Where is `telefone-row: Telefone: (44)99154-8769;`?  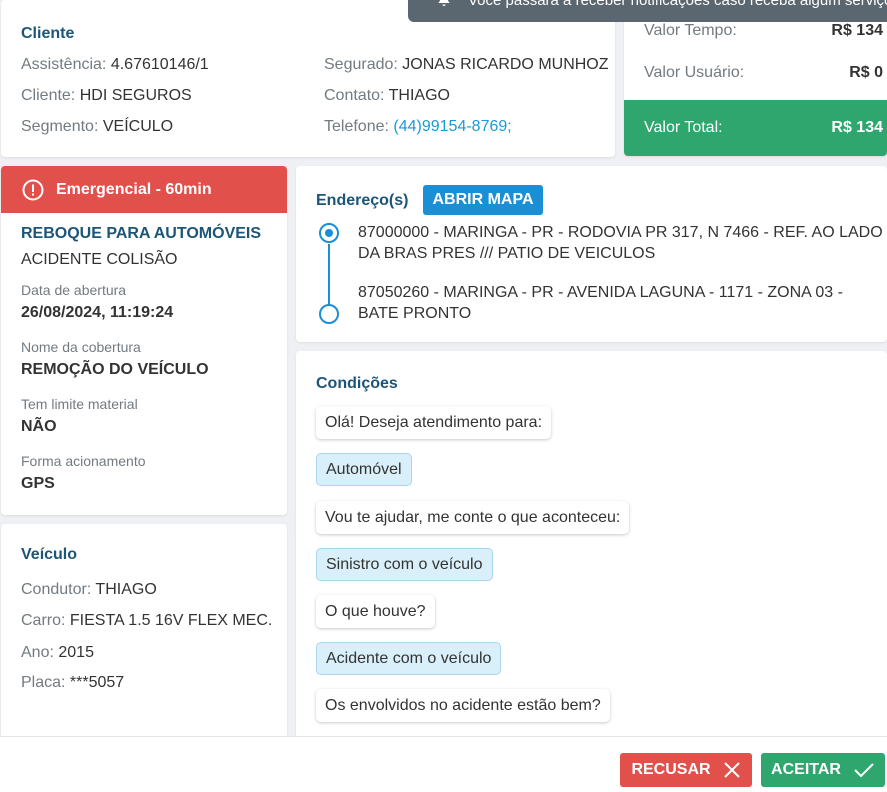 telefone-row: Telefone: (44)99154-8769; is located at coordinates (418, 126).